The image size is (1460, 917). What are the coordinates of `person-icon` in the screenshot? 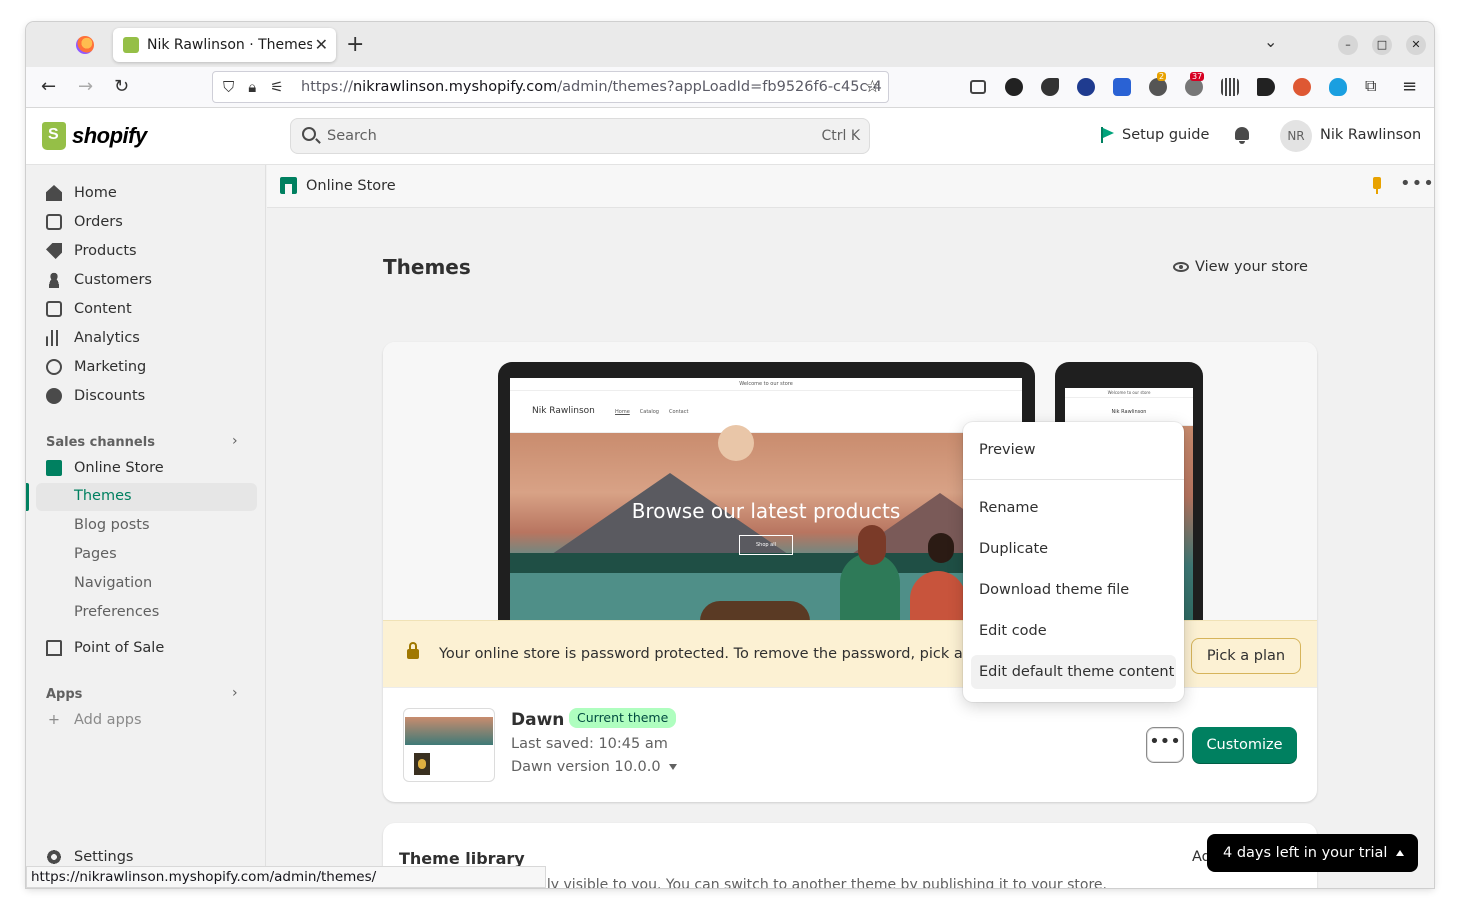 It's located at (54, 280).